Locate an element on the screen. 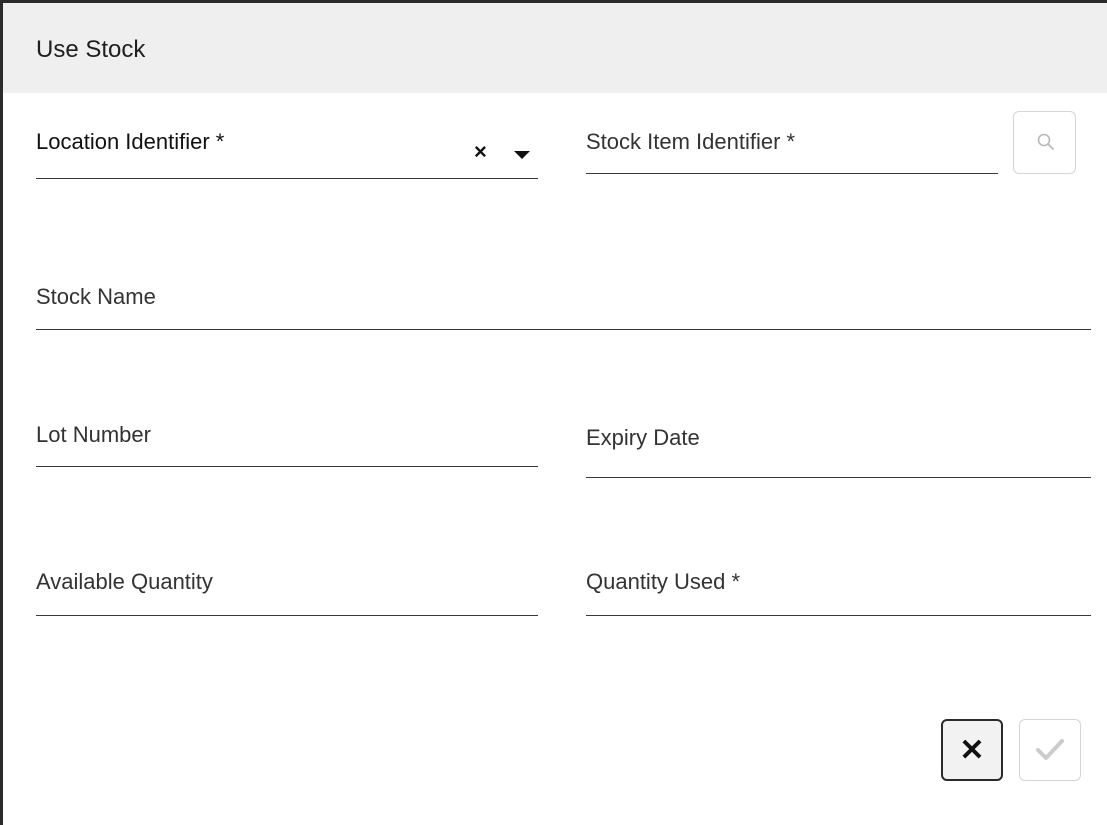  confirm-button is located at coordinates (1050, 750).